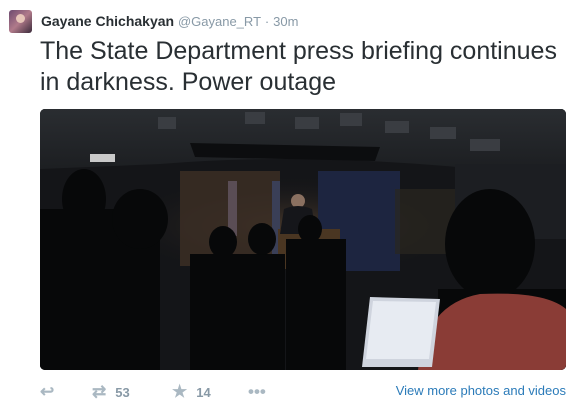 This screenshot has height=408, width=577. Describe the element at coordinates (180, 391) in the screenshot. I see `star-icon: ★` at that location.